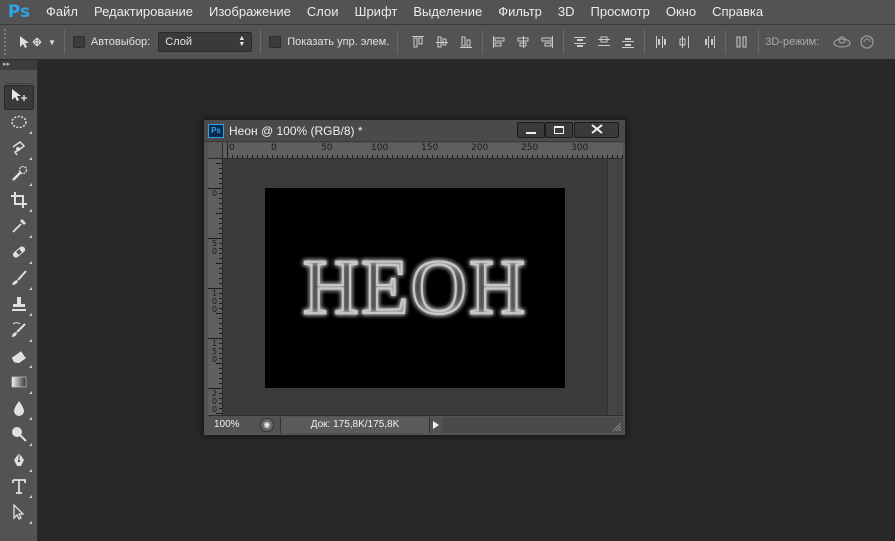  What do you see at coordinates (19, 461) in the screenshot?
I see `pen-tool` at bounding box center [19, 461].